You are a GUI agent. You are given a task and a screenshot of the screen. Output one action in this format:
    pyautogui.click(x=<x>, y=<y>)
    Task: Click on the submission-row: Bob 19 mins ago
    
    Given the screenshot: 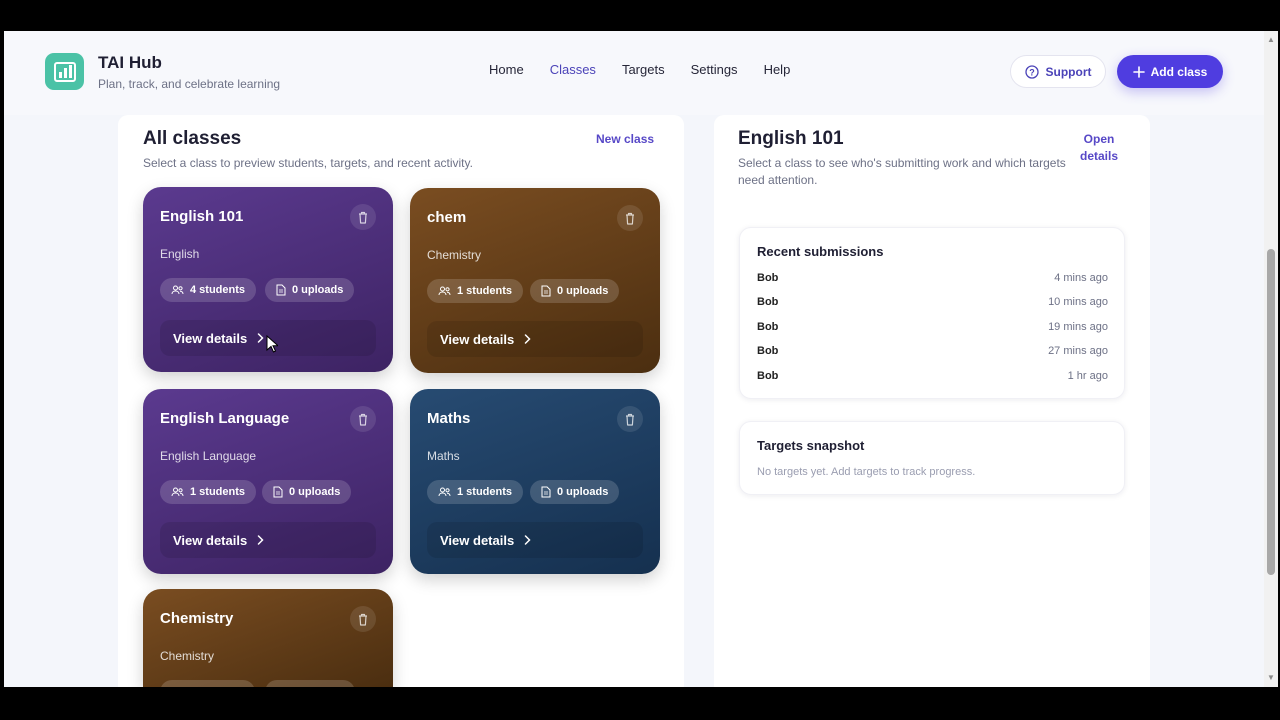 What is the action you would take?
    pyautogui.click(x=932, y=327)
    